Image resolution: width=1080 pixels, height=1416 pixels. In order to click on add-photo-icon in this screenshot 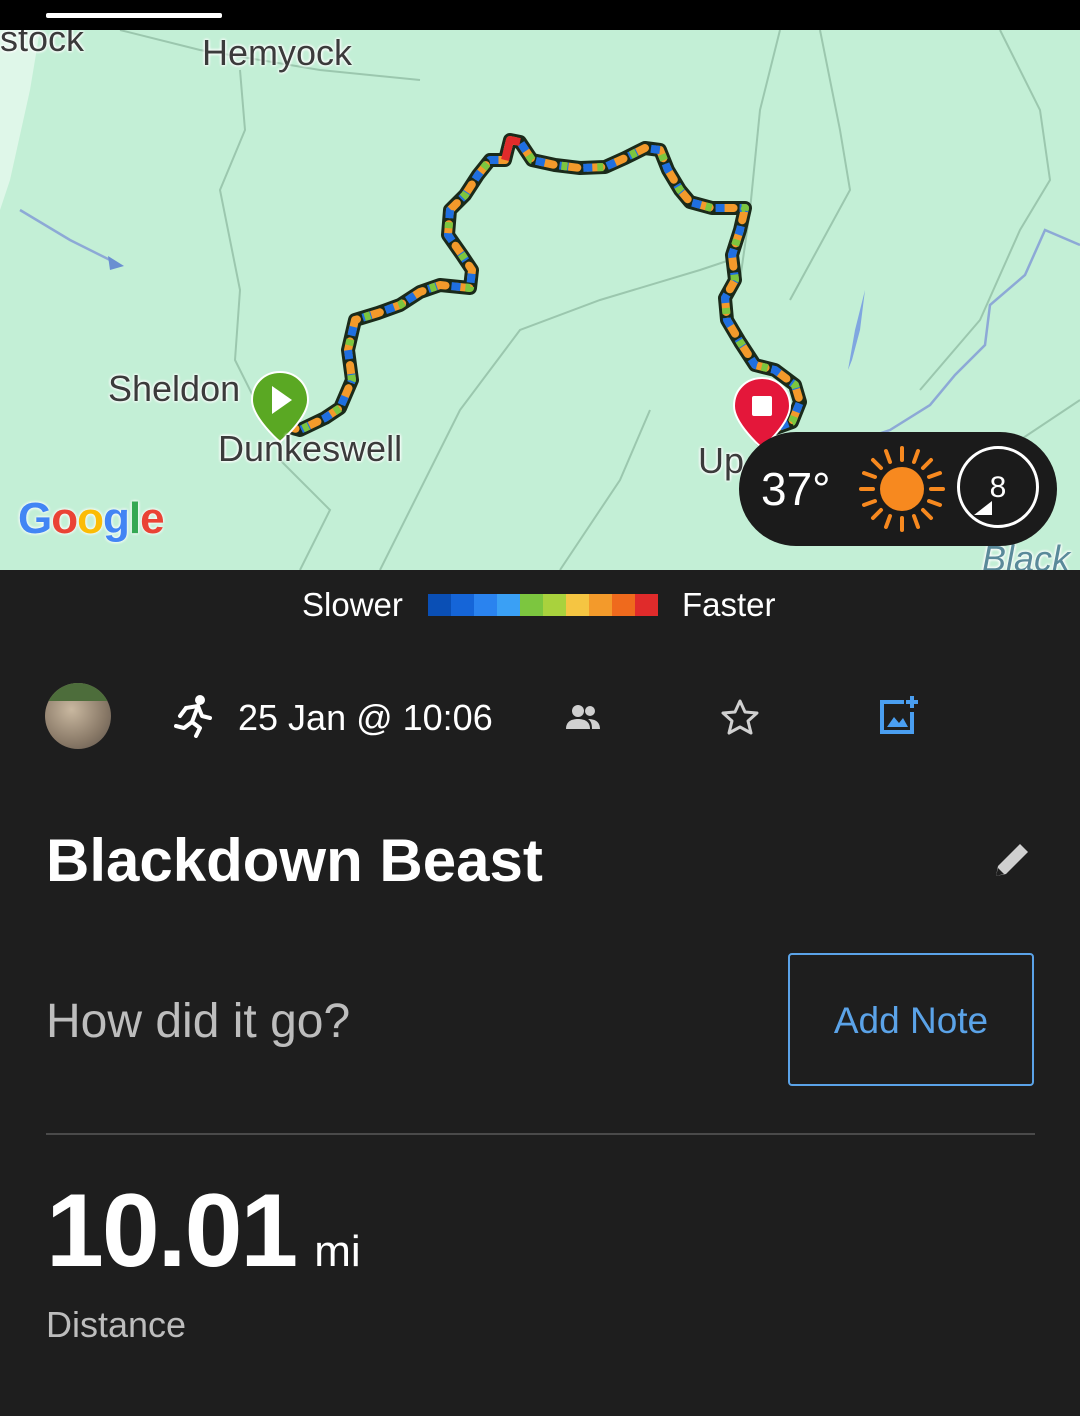, I will do `click(900, 715)`.